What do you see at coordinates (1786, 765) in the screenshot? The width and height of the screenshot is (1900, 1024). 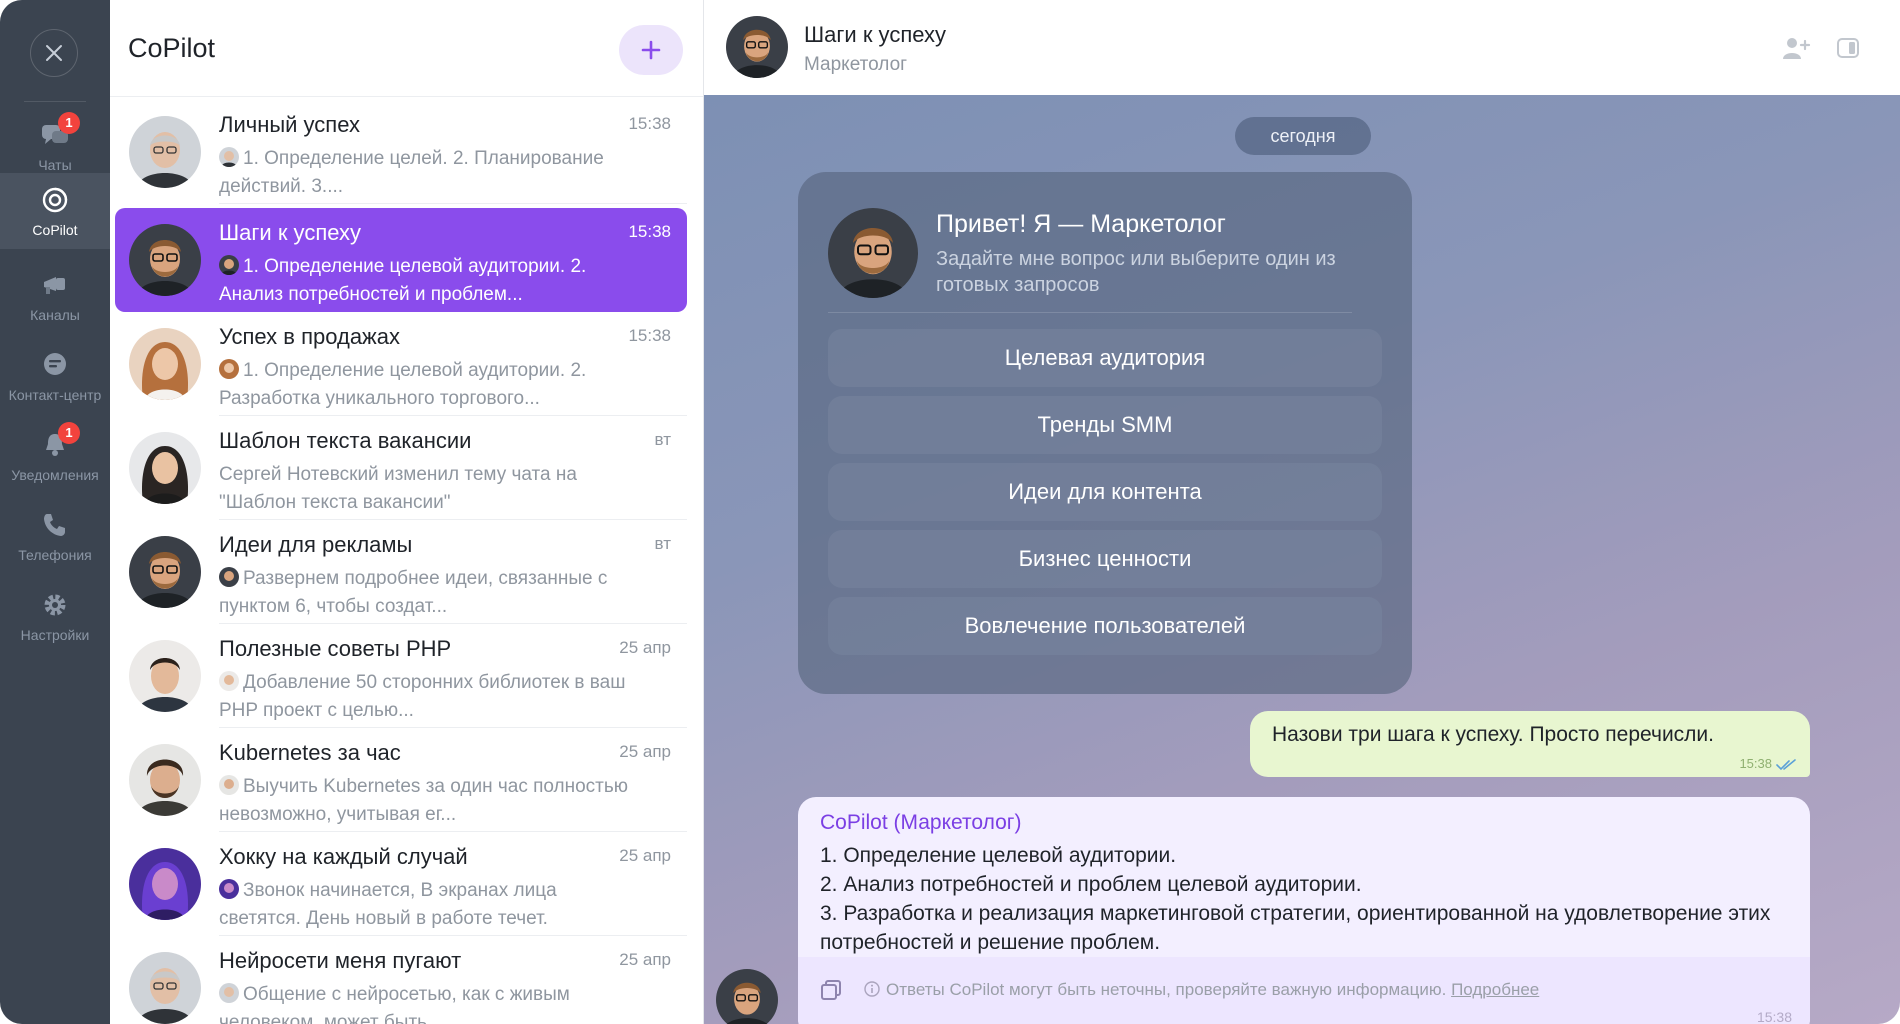 I see `double-check-icon` at bounding box center [1786, 765].